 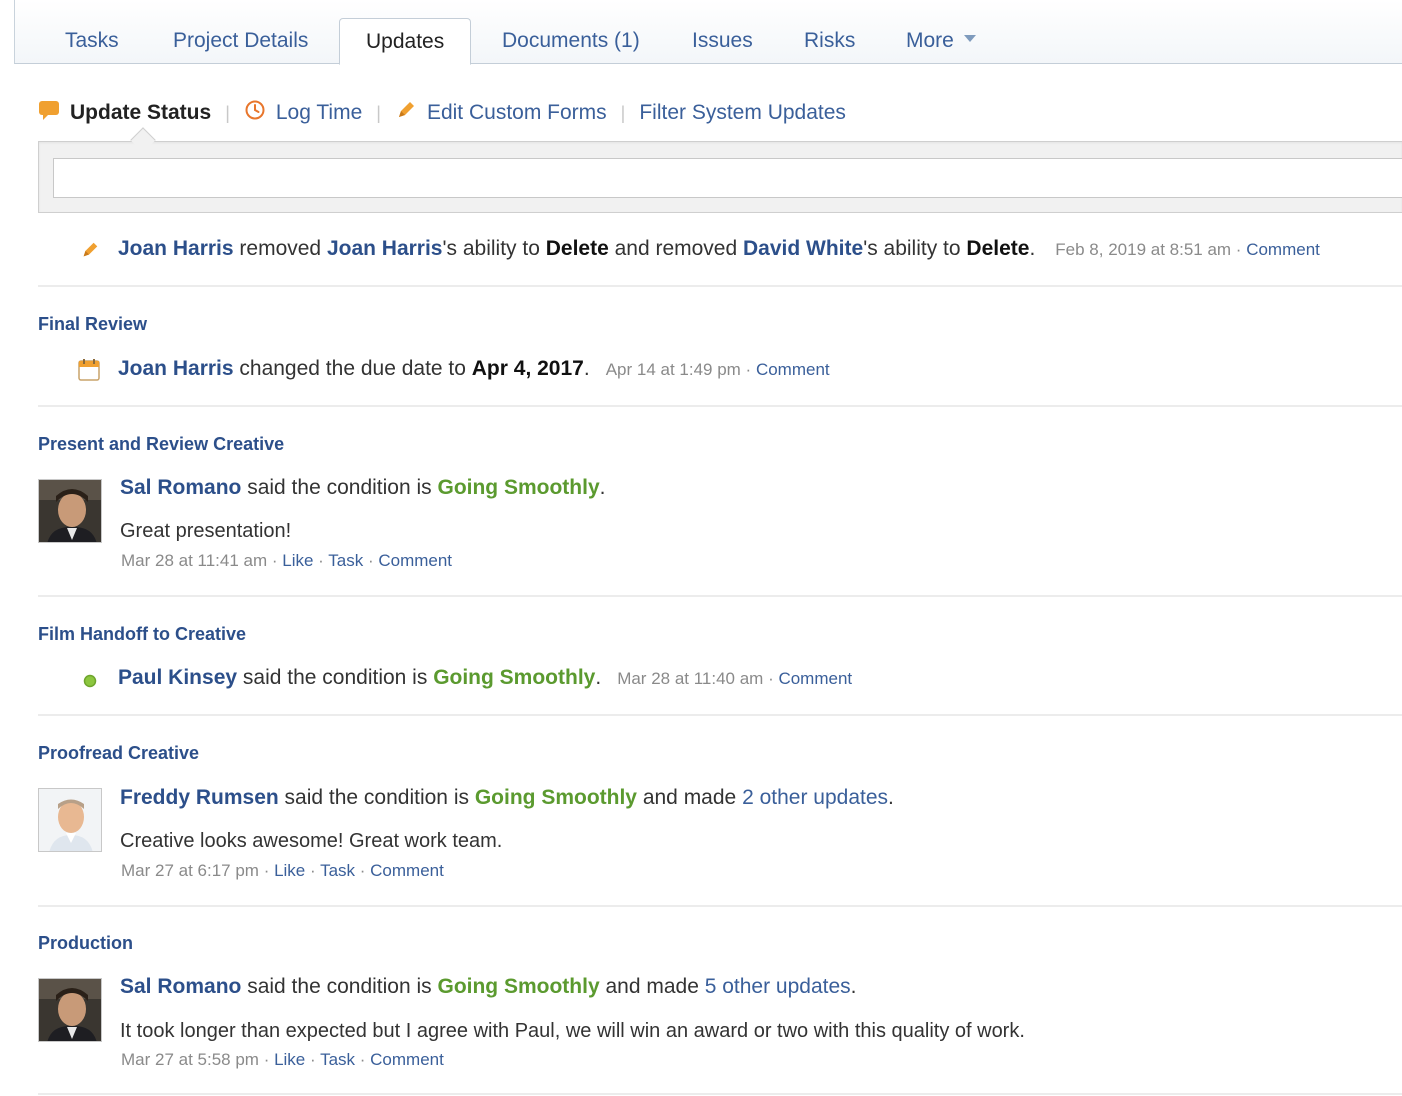 I want to click on edit-custom-forms-button: Edit Custom Forms, so click(x=501, y=113).